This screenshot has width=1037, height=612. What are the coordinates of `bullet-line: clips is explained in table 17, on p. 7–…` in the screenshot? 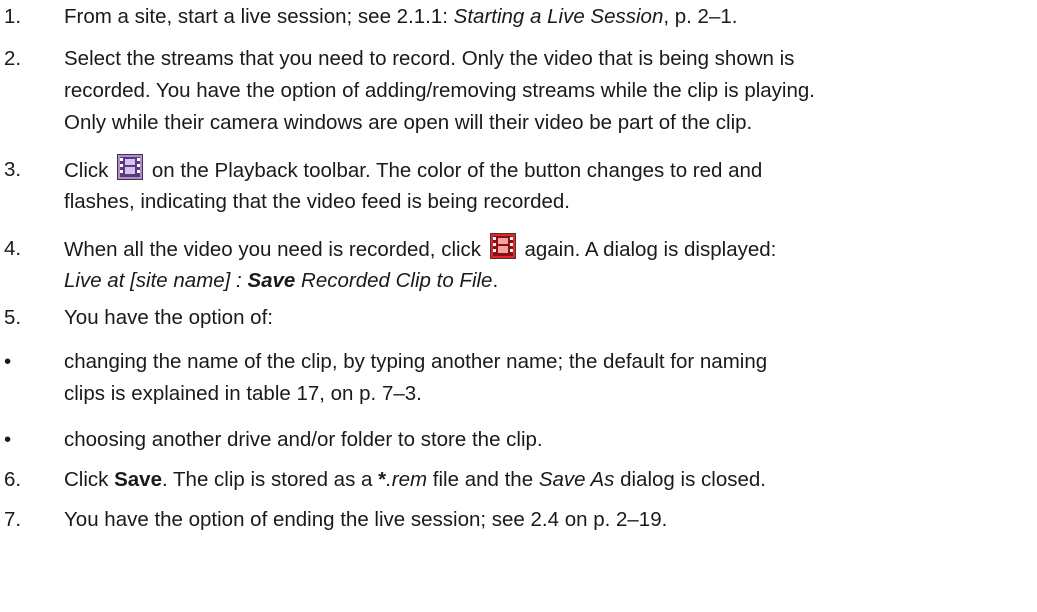 It's located at (243, 393).